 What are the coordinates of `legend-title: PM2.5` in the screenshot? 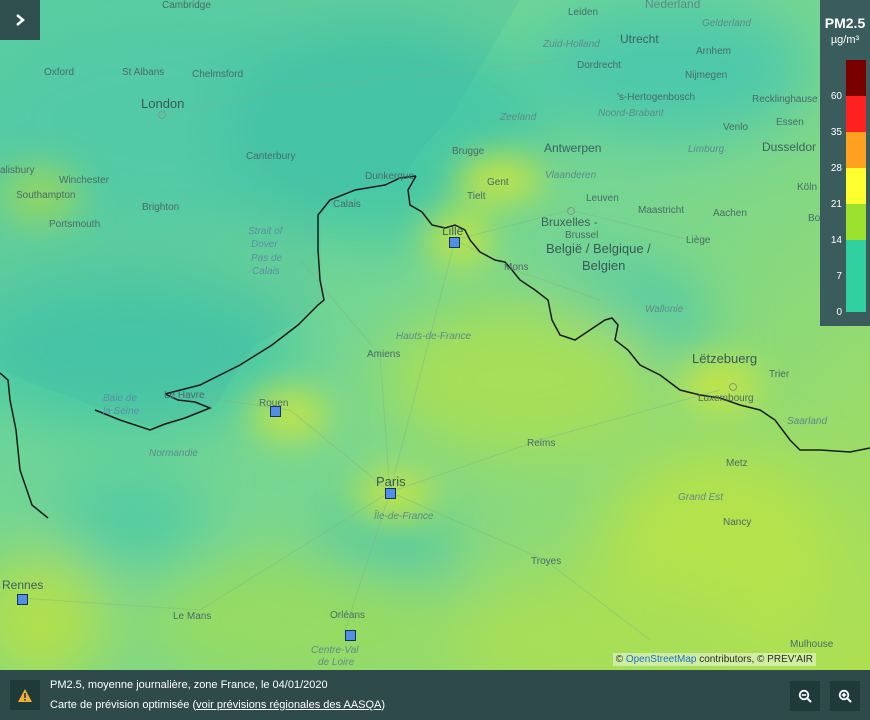 It's located at (845, 23).